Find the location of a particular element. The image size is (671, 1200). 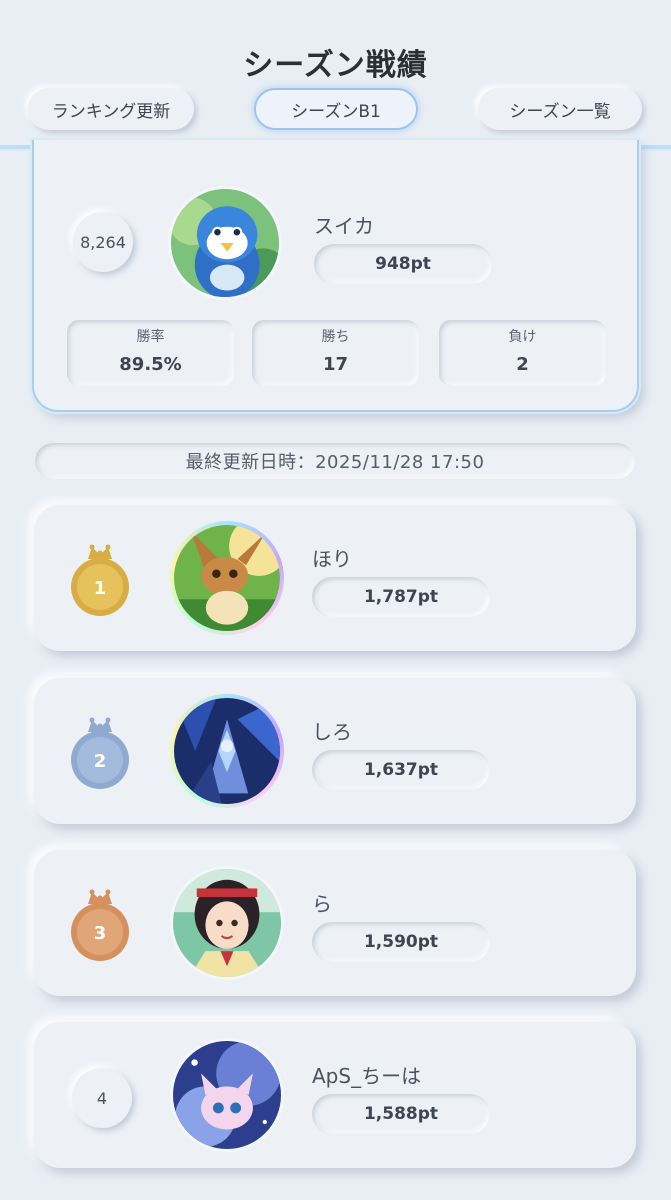

tab-ranking-update: ランキング更新 is located at coordinates (111, 109).